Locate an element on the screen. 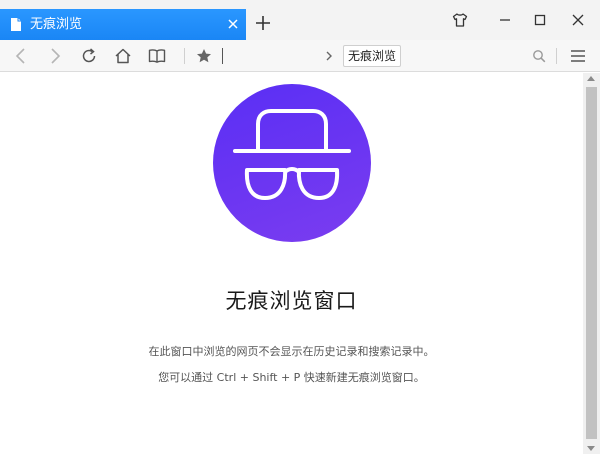  back-button is located at coordinates (21, 56).